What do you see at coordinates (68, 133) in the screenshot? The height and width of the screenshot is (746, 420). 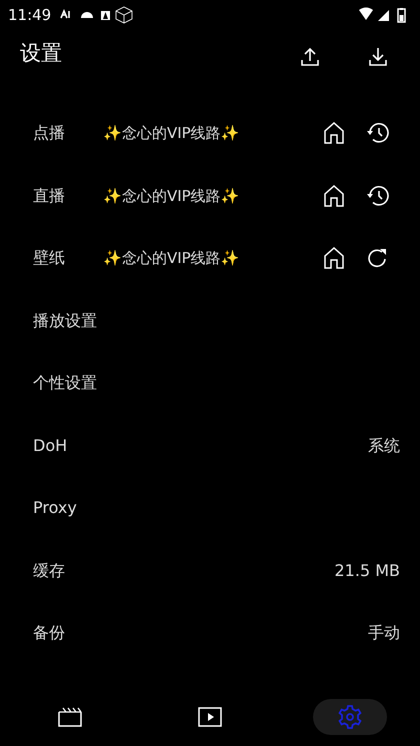 I see `setting-label: 点播` at bounding box center [68, 133].